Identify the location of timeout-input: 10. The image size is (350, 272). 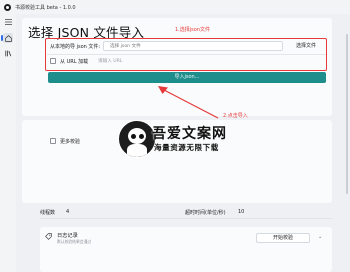
(241, 212).